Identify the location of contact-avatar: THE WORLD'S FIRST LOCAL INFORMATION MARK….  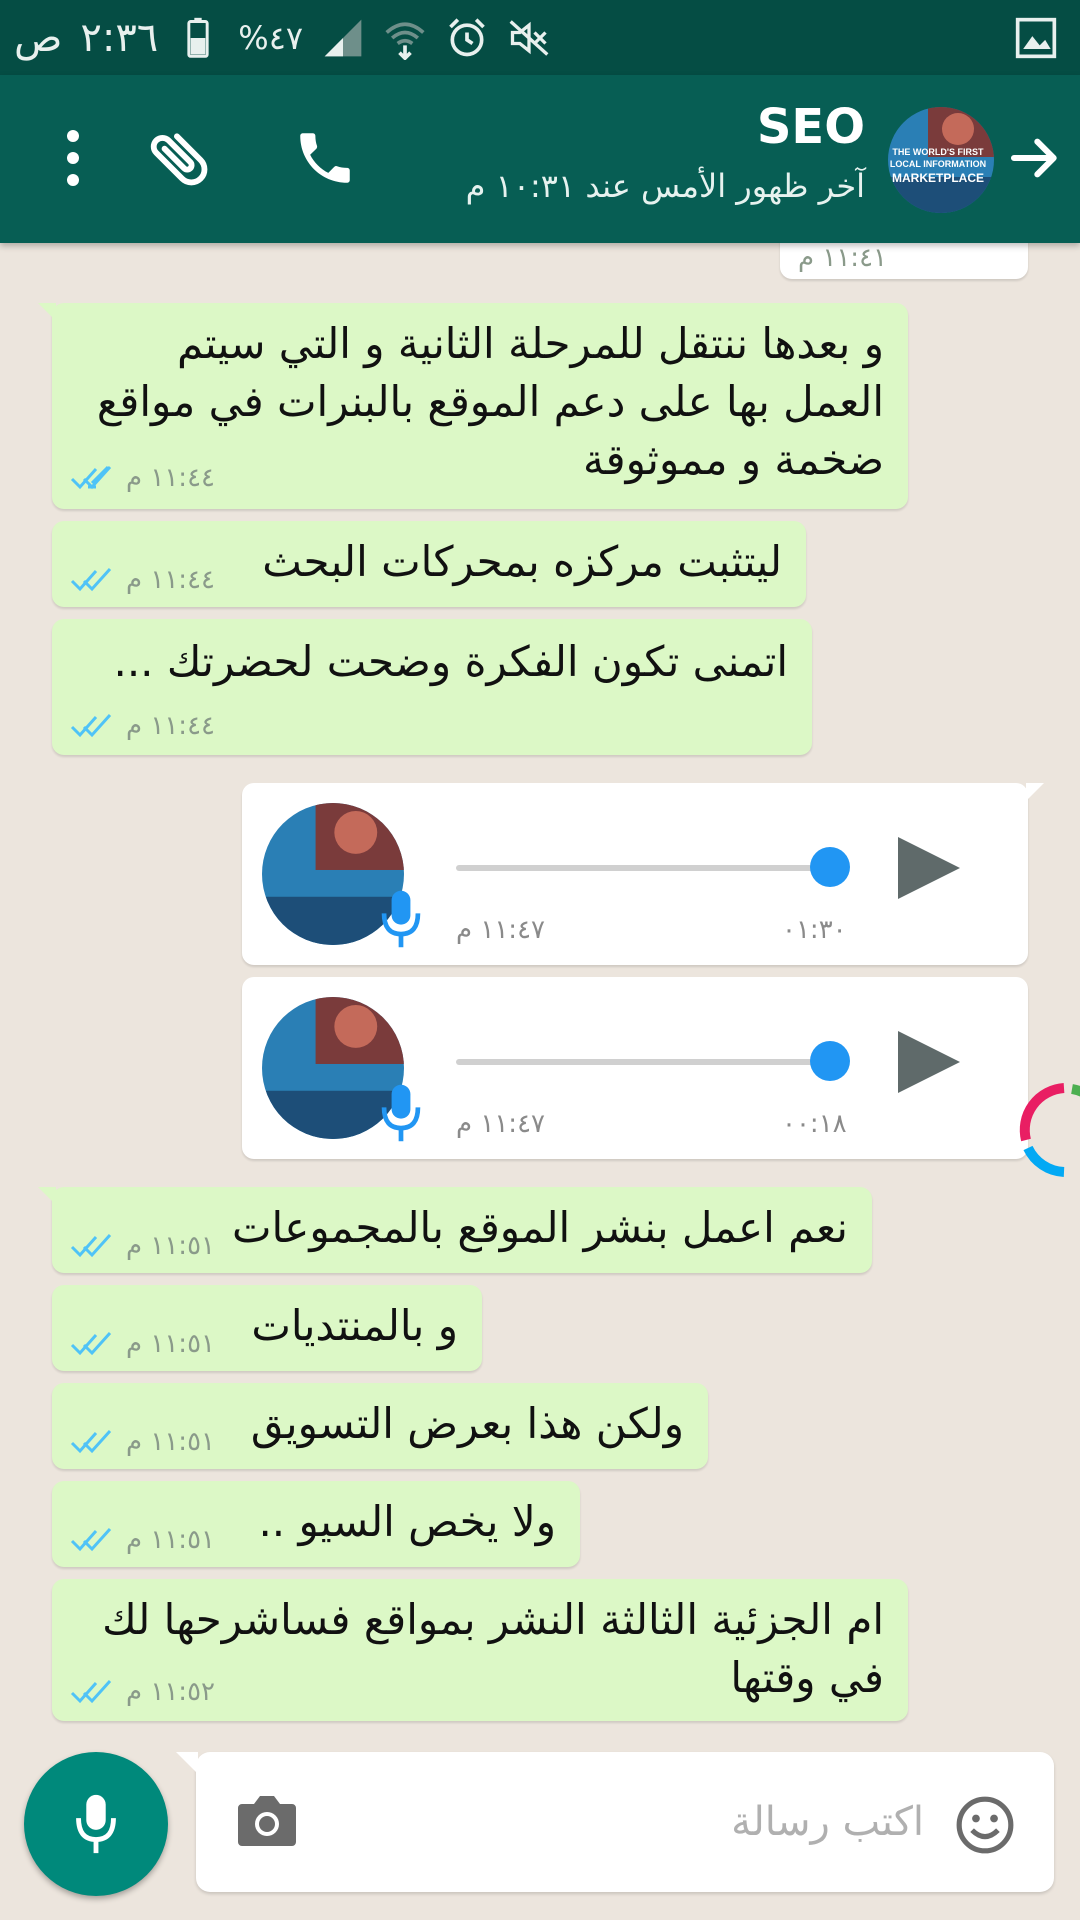
(941, 160).